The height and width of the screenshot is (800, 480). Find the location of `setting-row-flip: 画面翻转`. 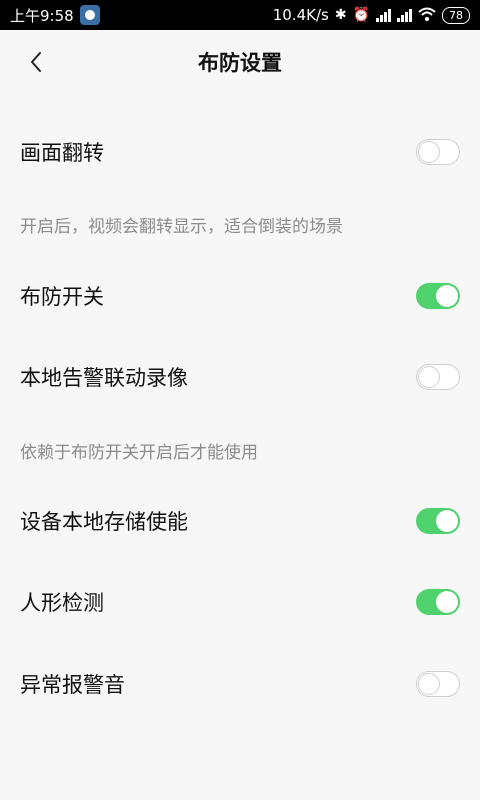

setting-row-flip: 画面翻转 is located at coordinates (240, 152).